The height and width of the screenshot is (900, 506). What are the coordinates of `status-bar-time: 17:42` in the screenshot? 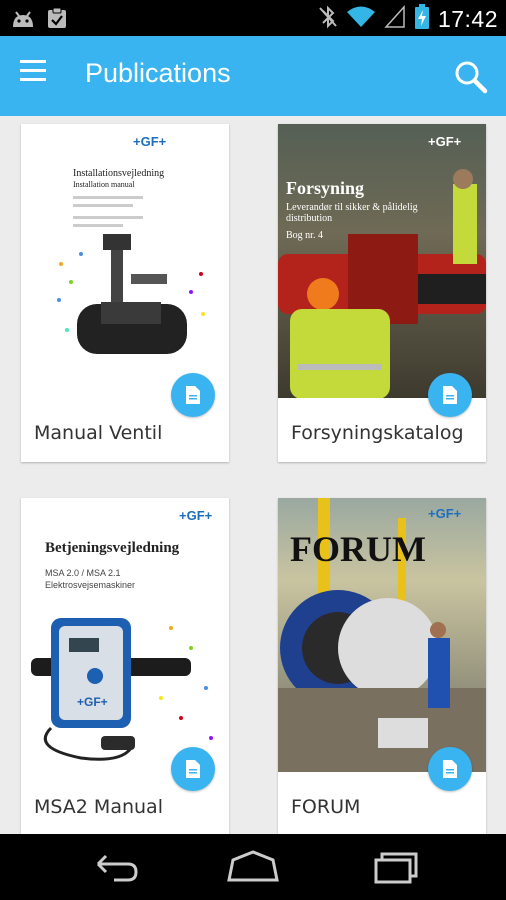 It's located at (467, 18).